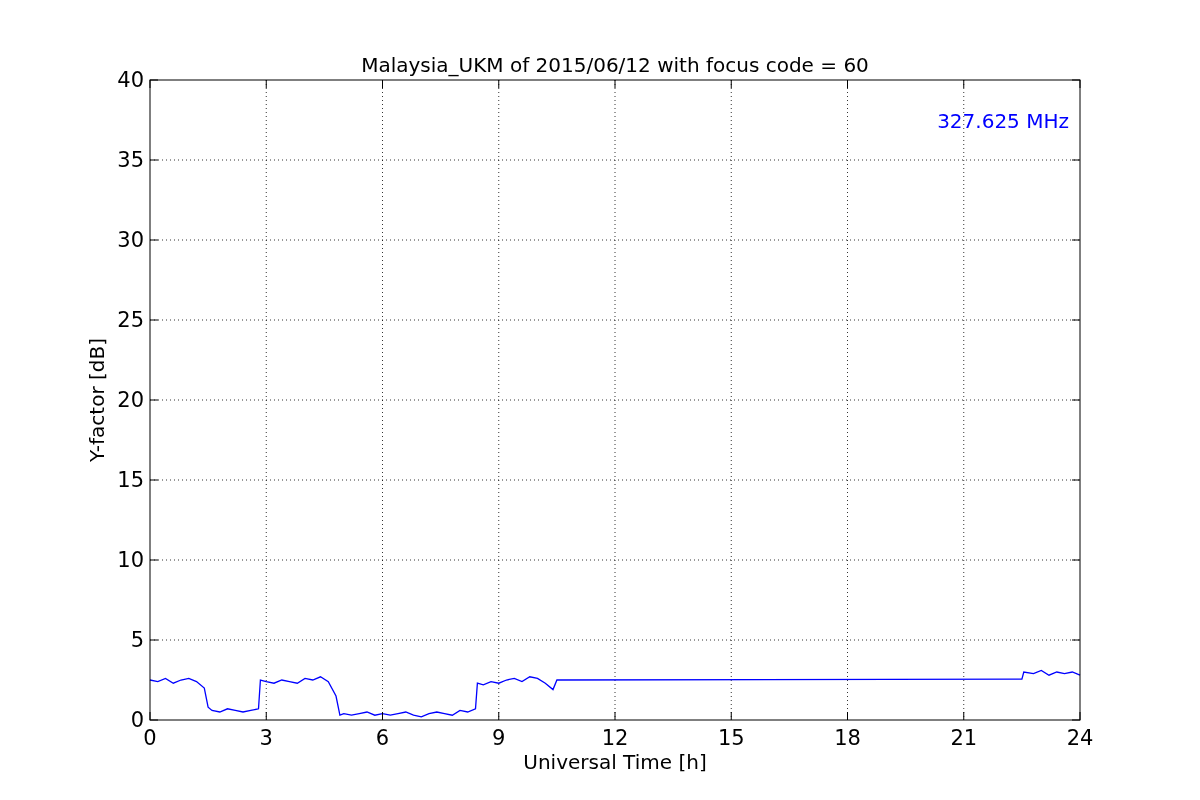  I want to click on frequency-annotation: 327.625 MHz, so click(1003, 121).